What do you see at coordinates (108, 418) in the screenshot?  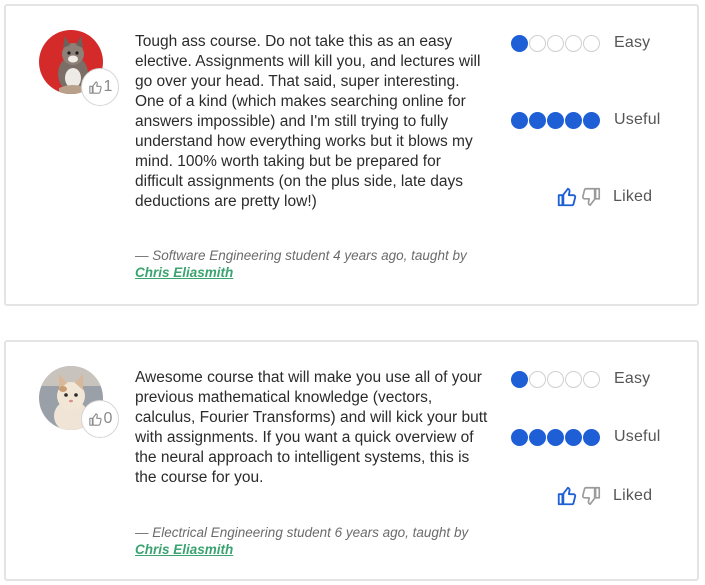 I see `upvote-count: 0` at bounding box center [108, 418].